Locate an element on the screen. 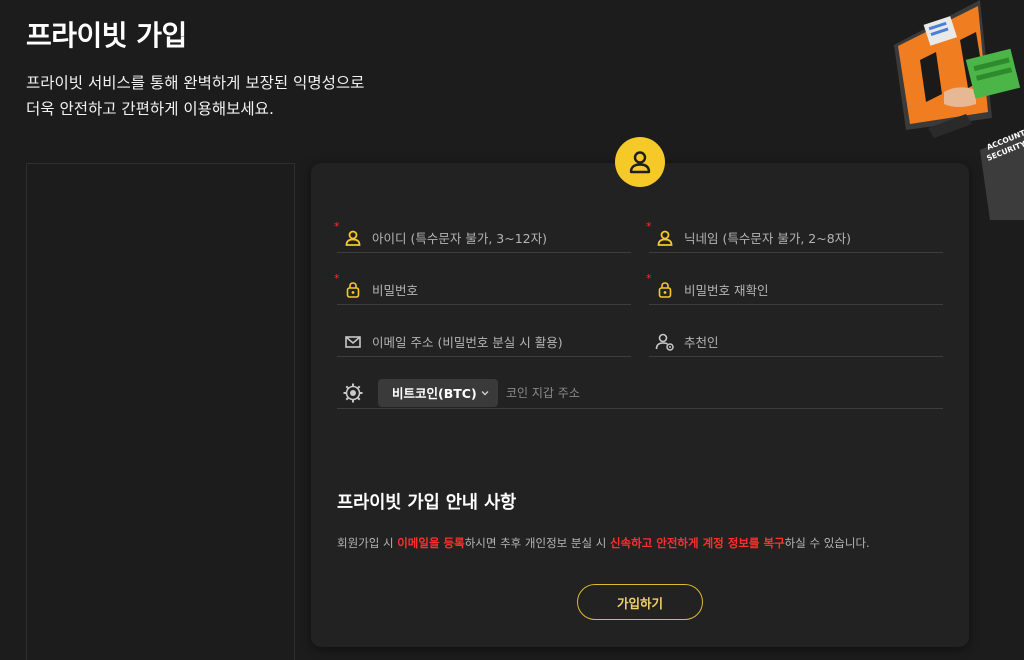 The image size is (1024, 660). description-line-2: 더욱 안전하고 간편하게 이용해보세요. is located at coordinates (150, 109).